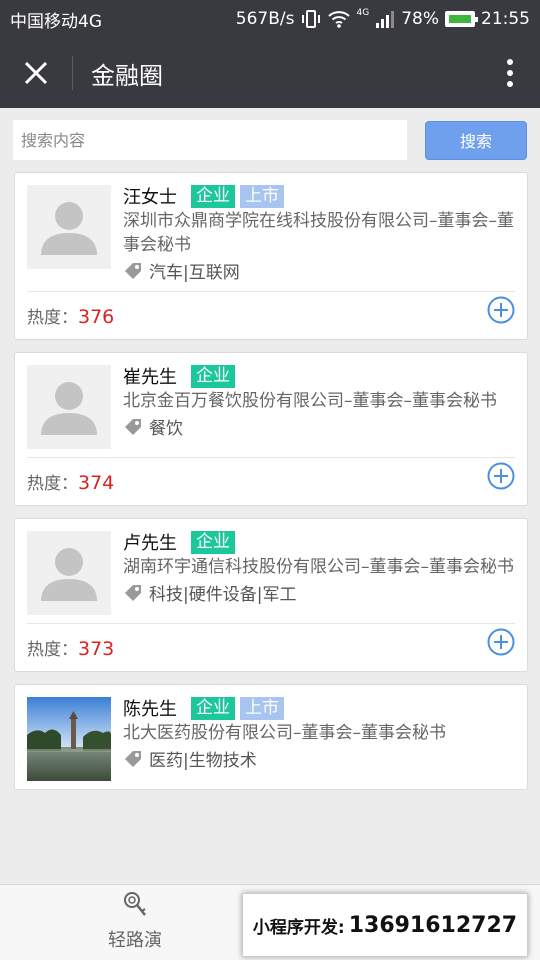 This screenshot has height=960, width=540. I want to click on wifi-icon, so click(338, 19).